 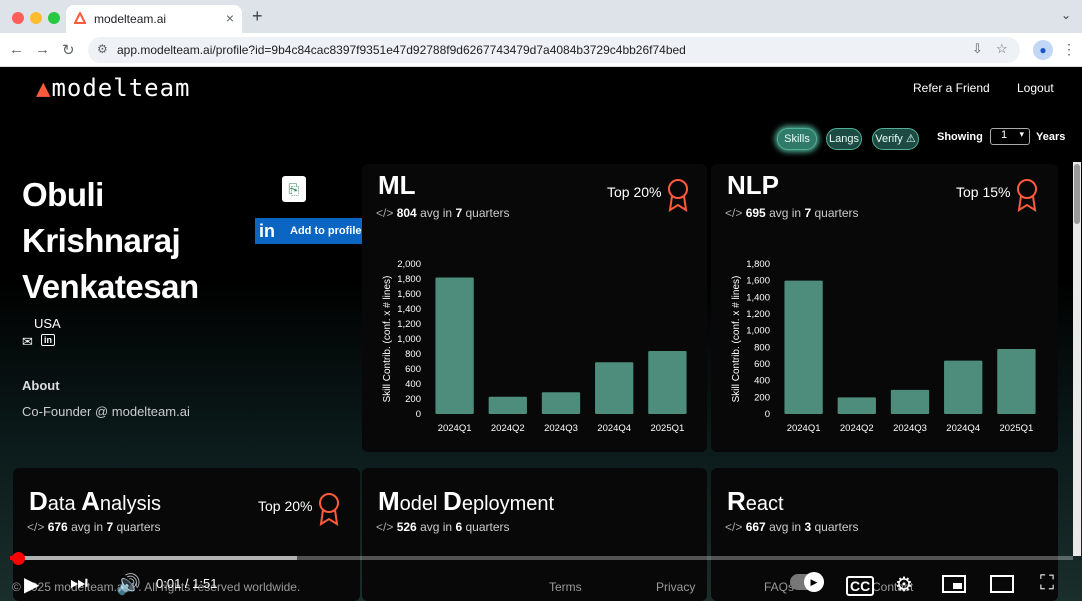 I want to click on y-tick-label: 0, so click(x=418, y=414).